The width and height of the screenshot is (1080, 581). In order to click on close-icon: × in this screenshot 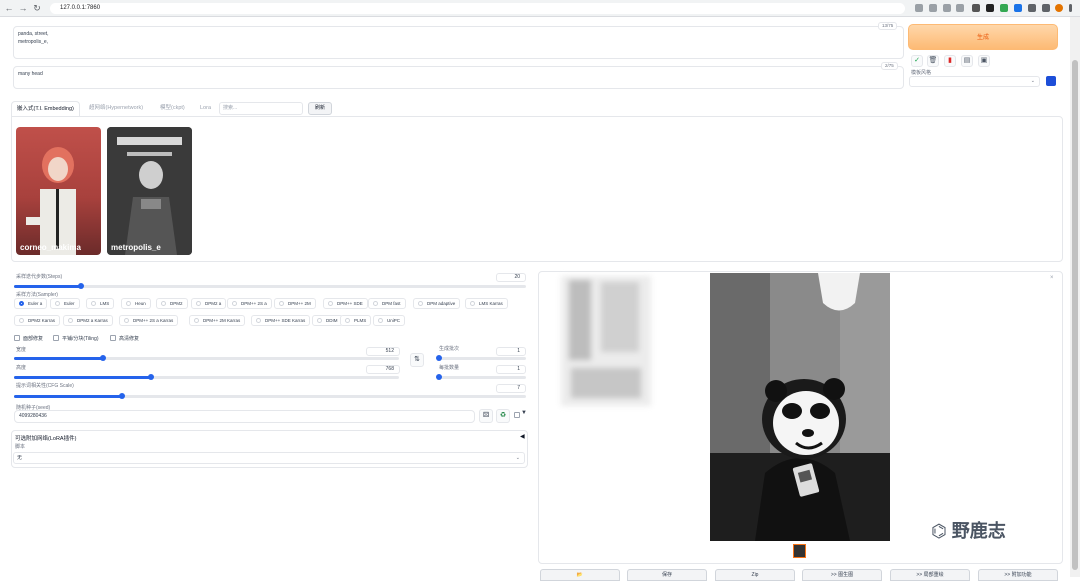, I will do `click(1052, 278)`.